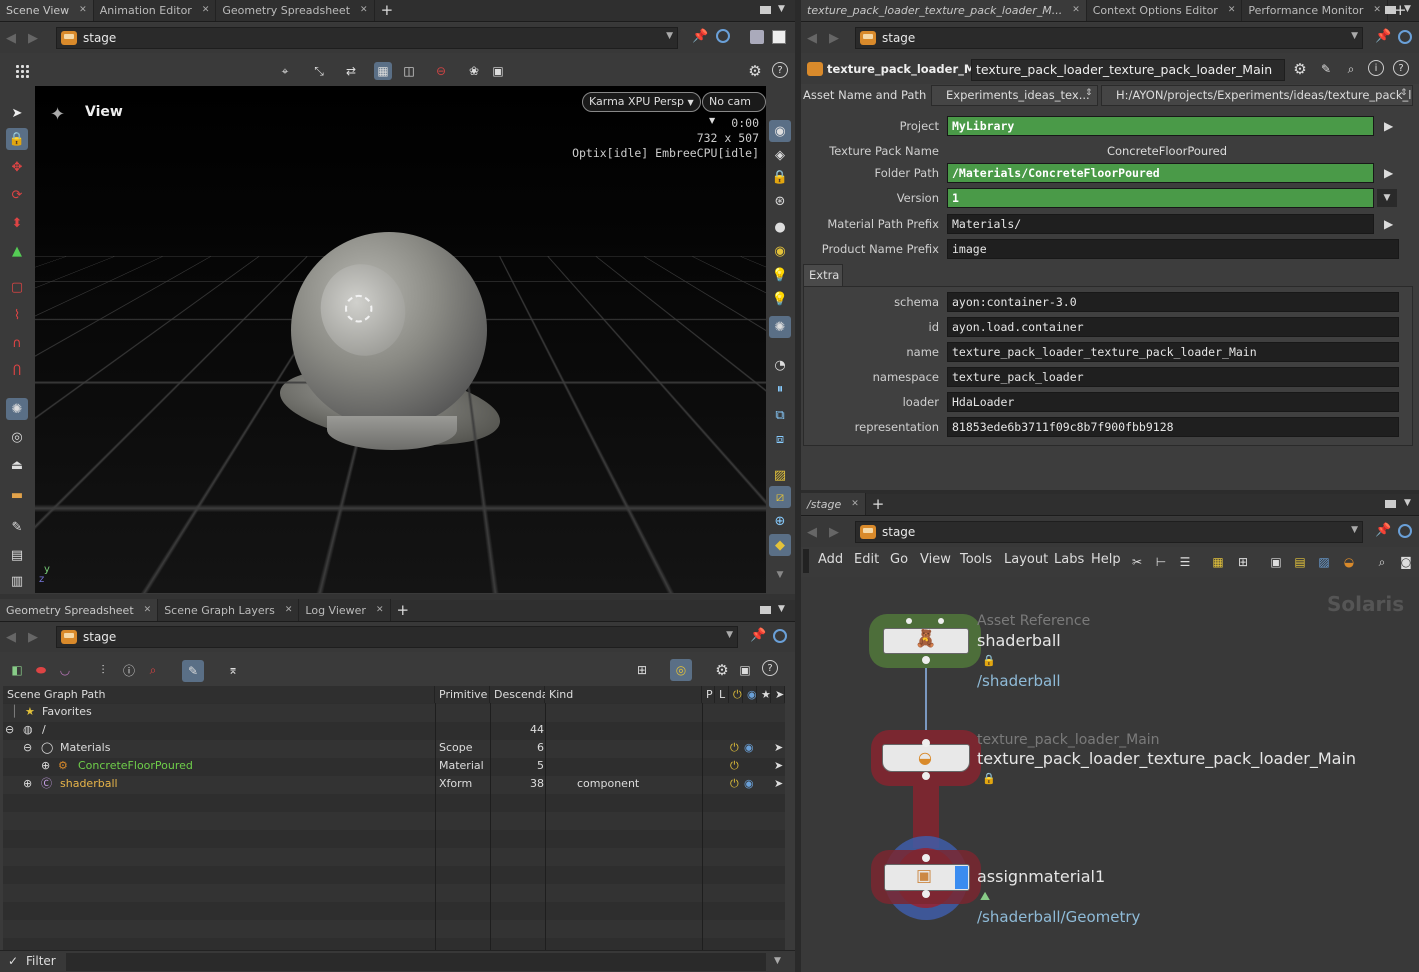 This screenshot has height=972, width=1419. Describe the element at coordinates (394, 730) in the screenshot. I see `table-row: ⊖ ◍ / 44` at that location.